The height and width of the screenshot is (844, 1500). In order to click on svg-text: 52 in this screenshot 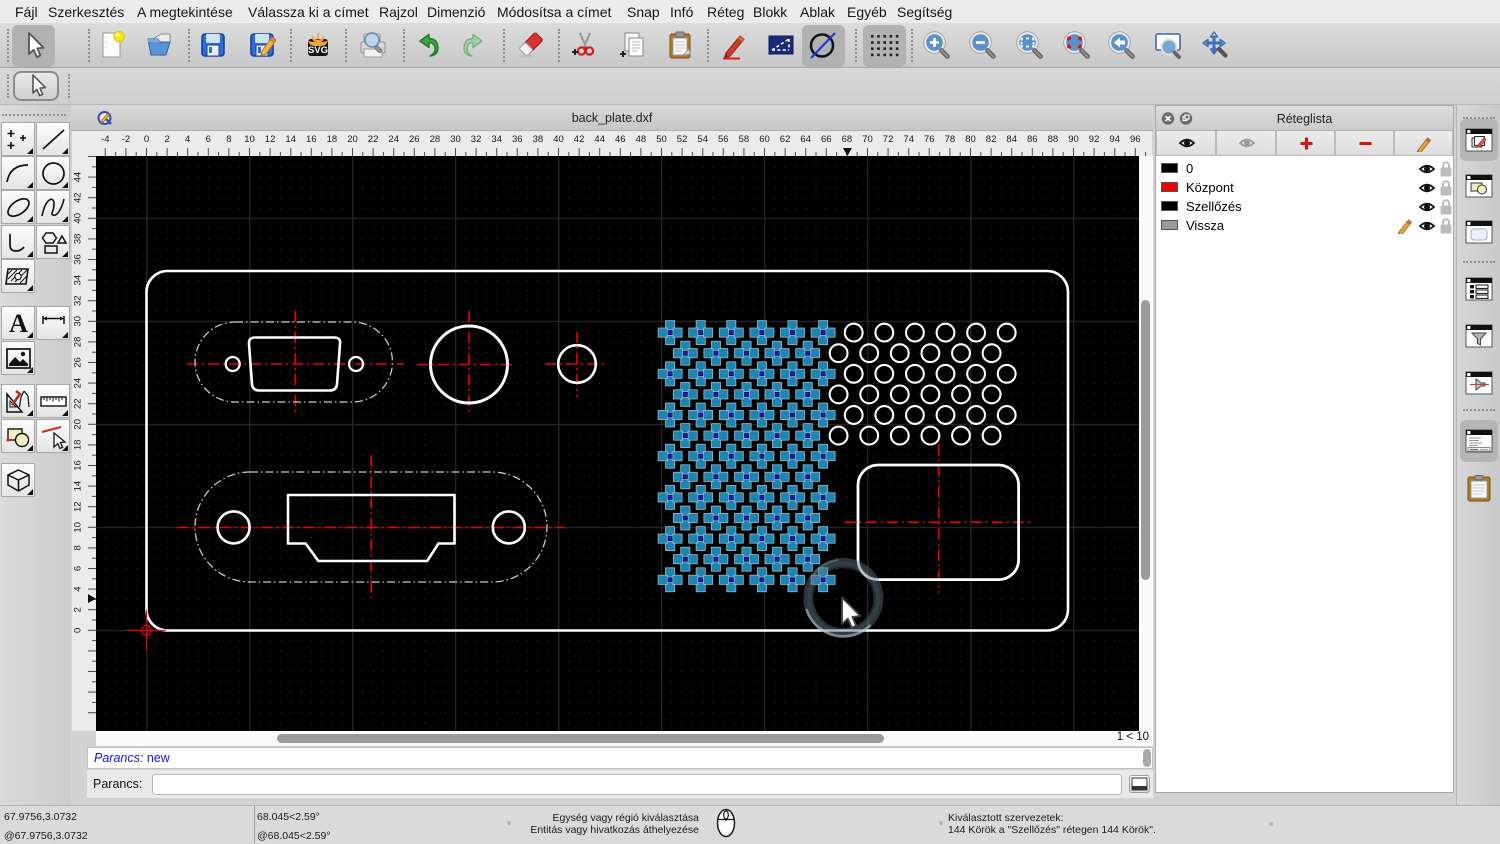, I will do `click(682, 139)`.